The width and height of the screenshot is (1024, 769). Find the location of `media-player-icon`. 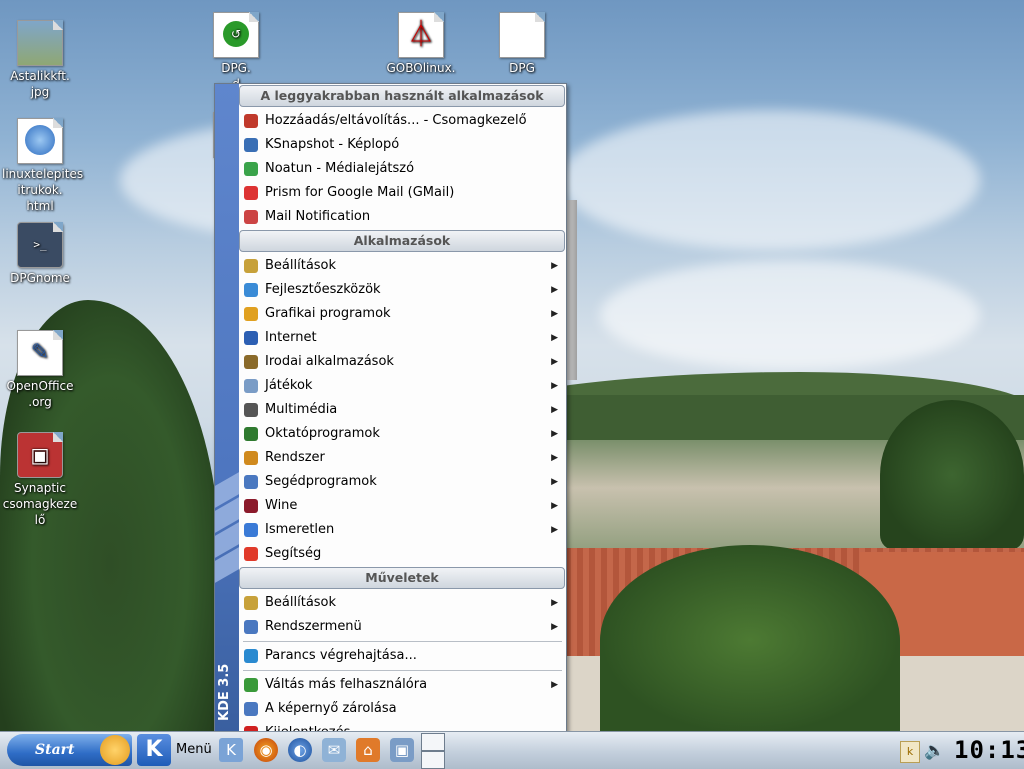

media-player-icon is located at coordinates (251, 169).